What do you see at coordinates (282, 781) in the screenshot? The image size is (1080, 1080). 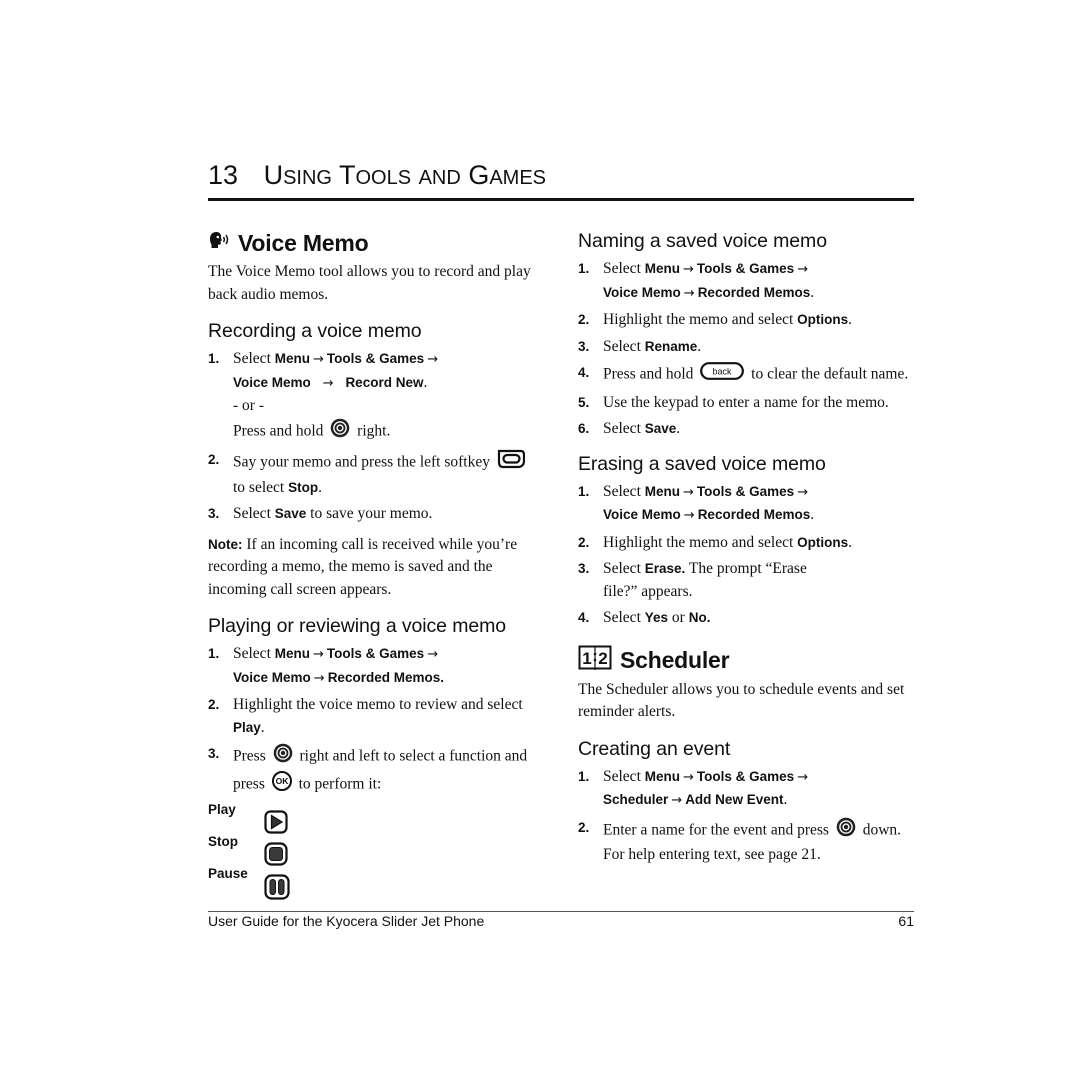 I see `svg-text: OK` at bounding box center [282, 781].